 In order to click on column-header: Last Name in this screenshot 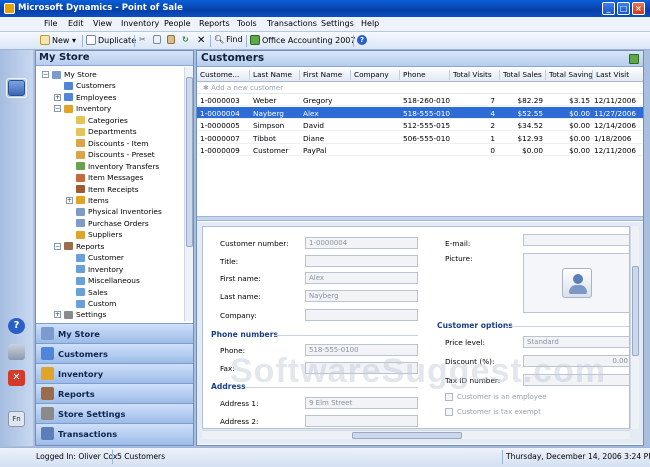, I will do `click(275, 75)`.